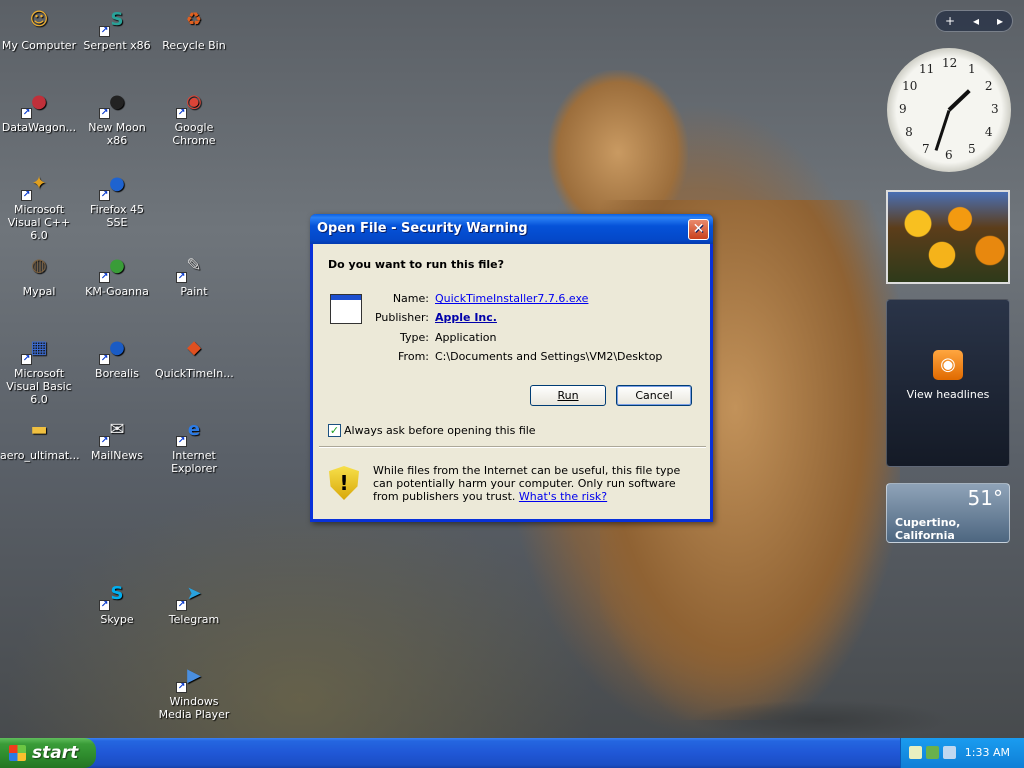  I want to click on tray-connection-icon, so click(949, 752).